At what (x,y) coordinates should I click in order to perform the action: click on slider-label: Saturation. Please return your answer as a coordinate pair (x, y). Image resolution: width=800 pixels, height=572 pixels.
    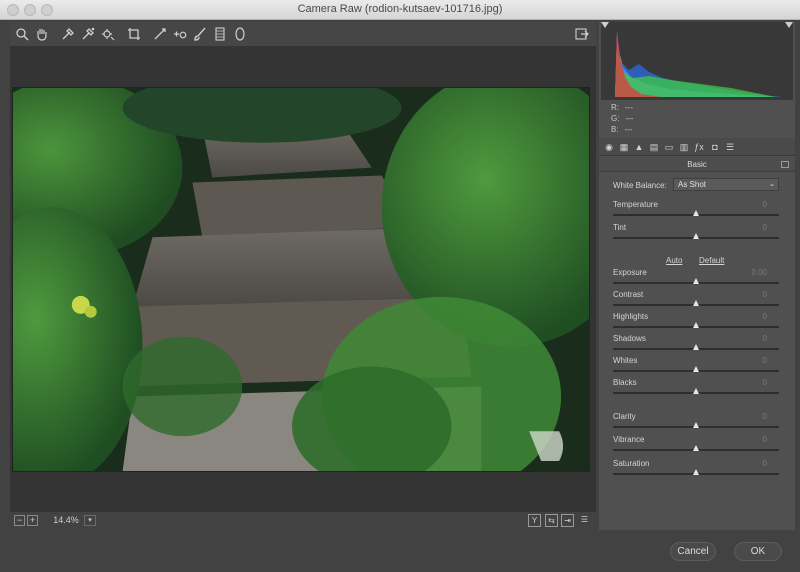
    Looking at the image, I should click on (631, 463).